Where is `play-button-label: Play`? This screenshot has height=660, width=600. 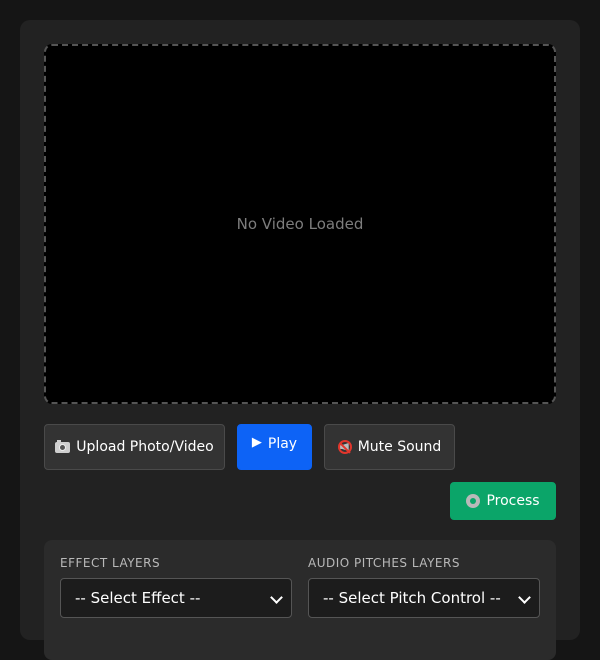 play-button-label: Play is located at coordinates (282, 444).